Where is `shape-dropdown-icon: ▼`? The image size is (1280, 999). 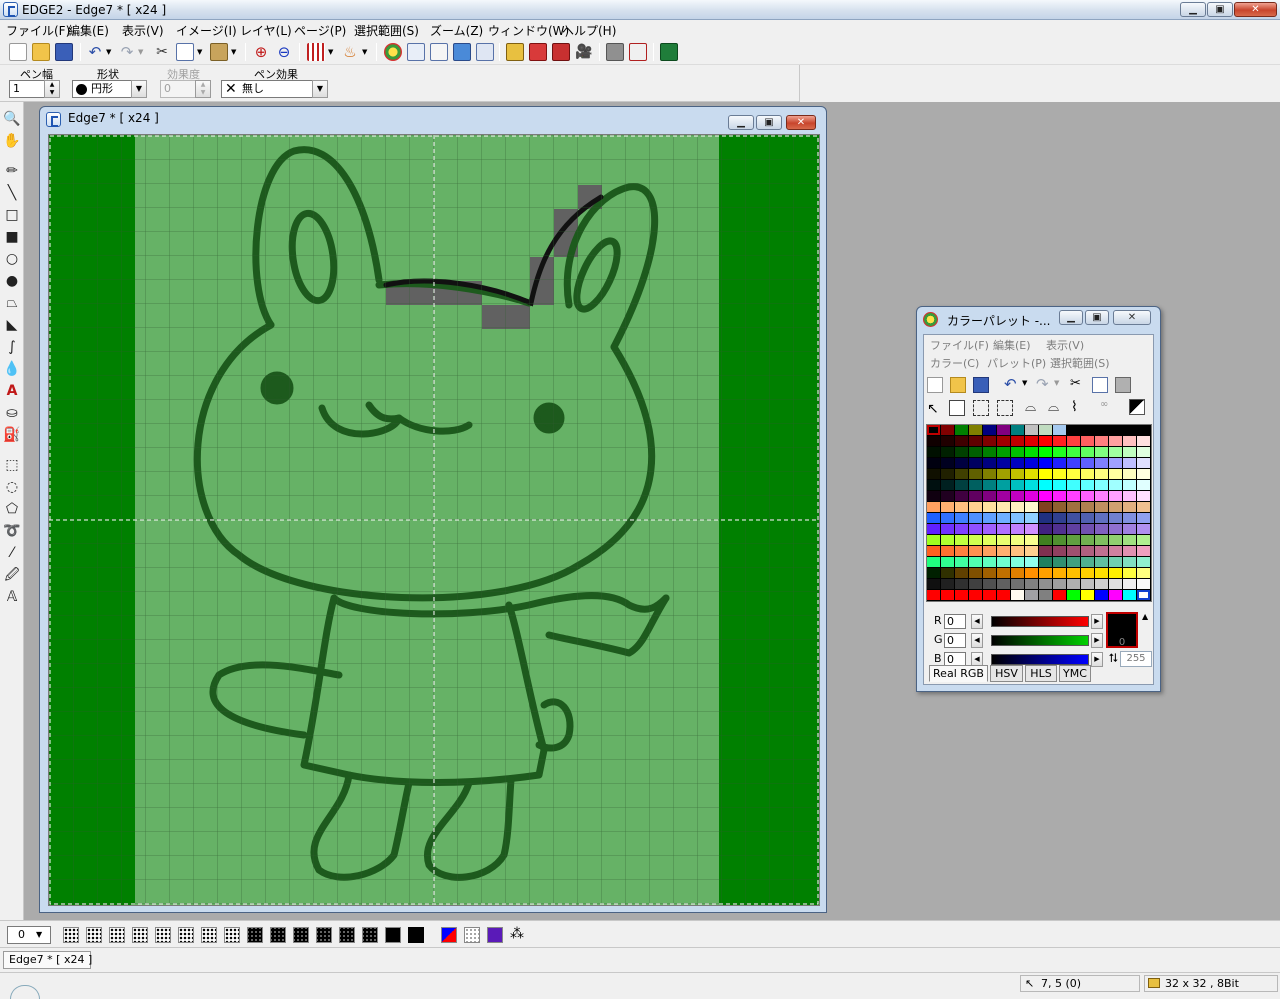
shape-dropdown-icon: ▼ is located at coordinates (139, 89).